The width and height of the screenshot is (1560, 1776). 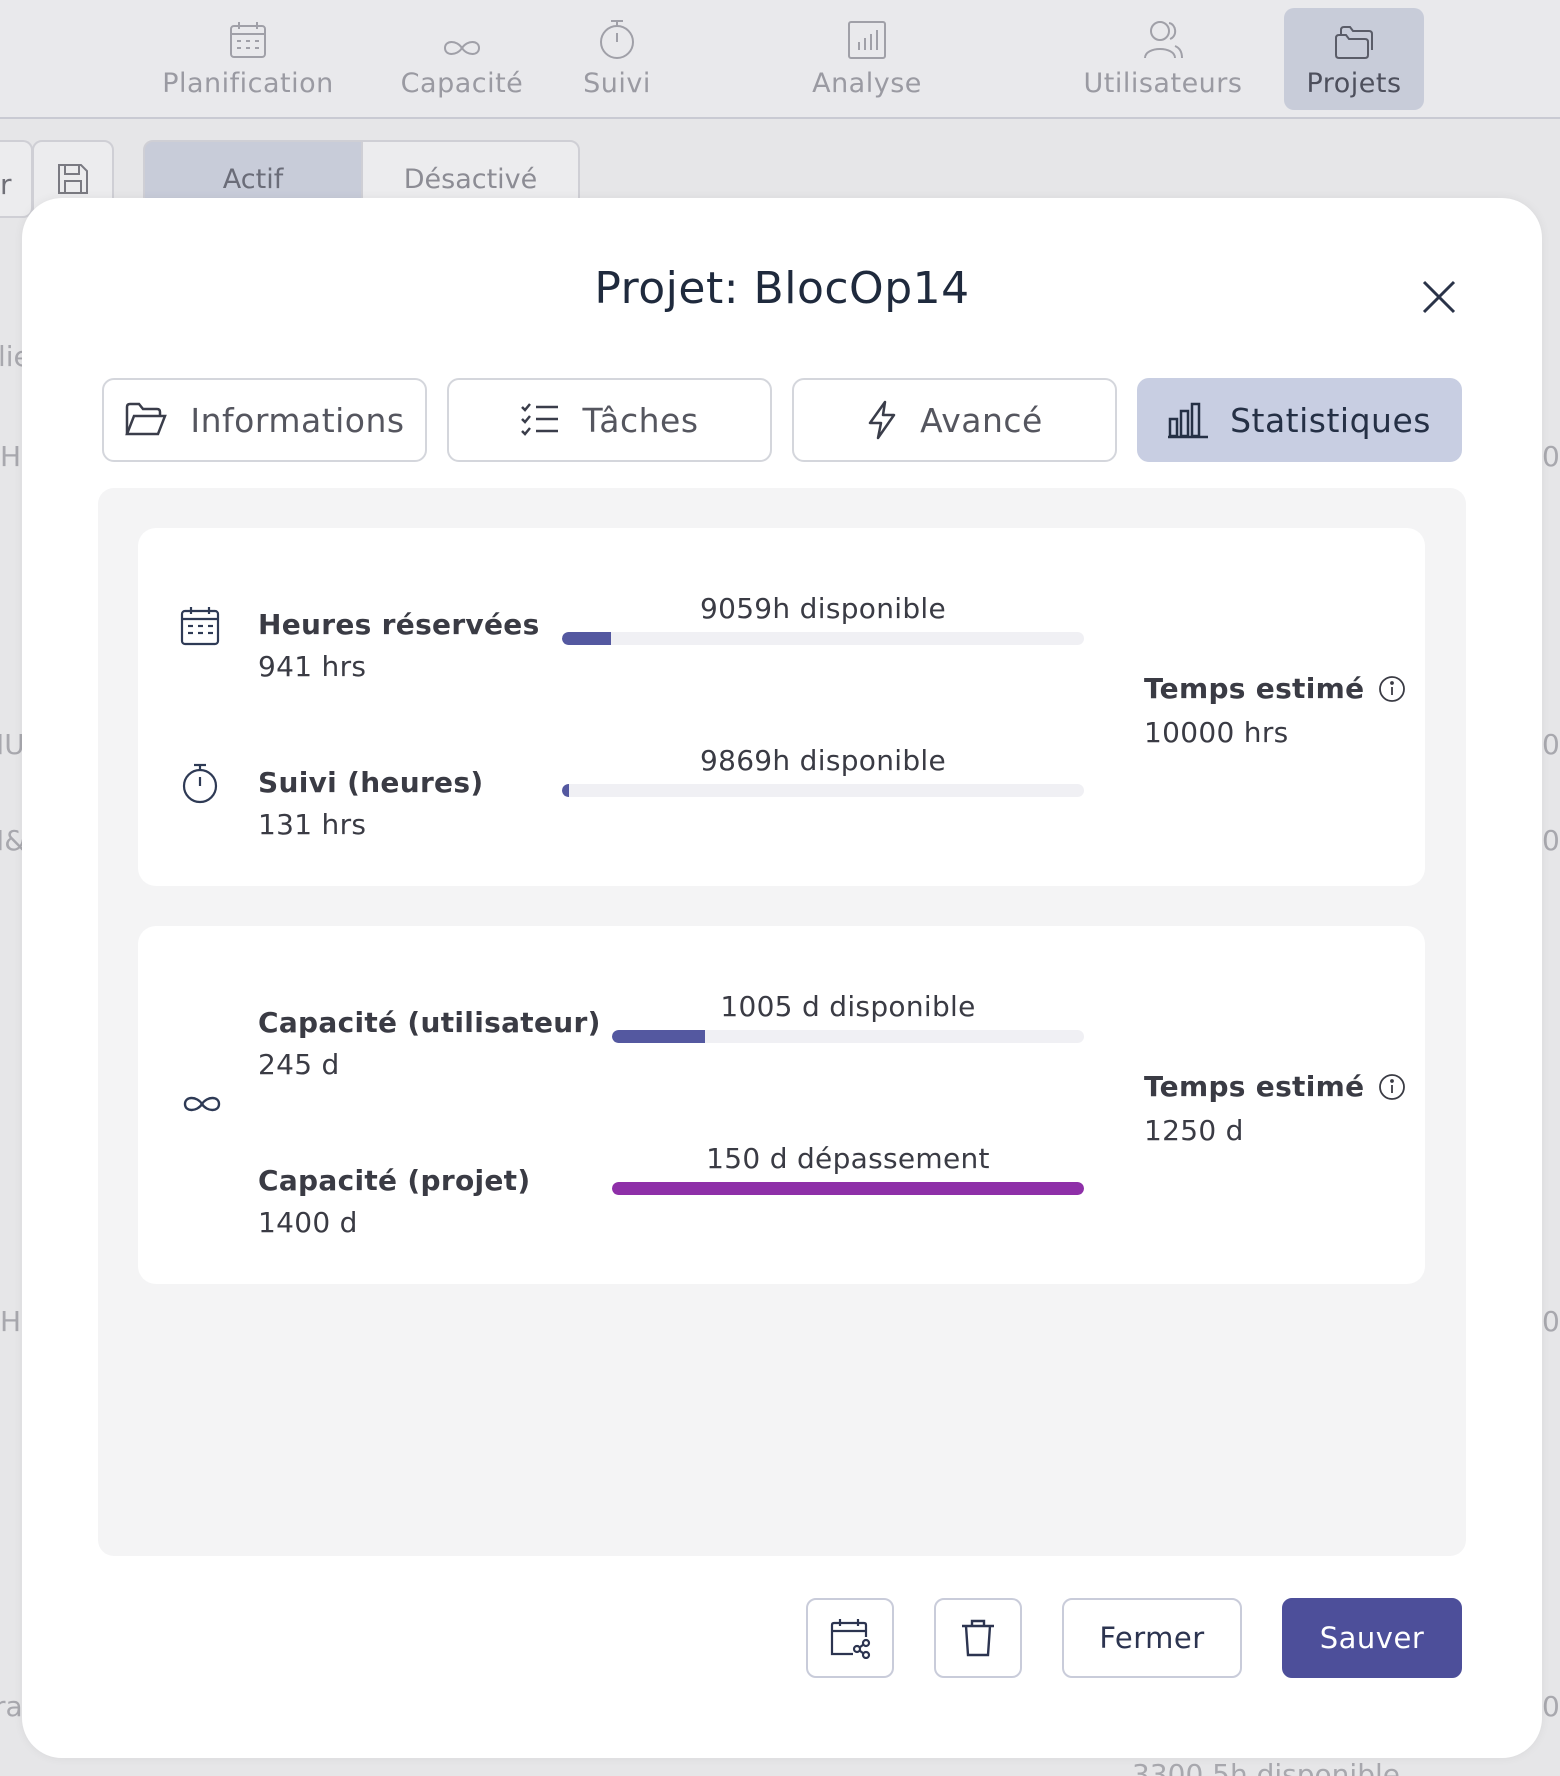 I want to click on folder-open-icon, so click(x=146, y=419).